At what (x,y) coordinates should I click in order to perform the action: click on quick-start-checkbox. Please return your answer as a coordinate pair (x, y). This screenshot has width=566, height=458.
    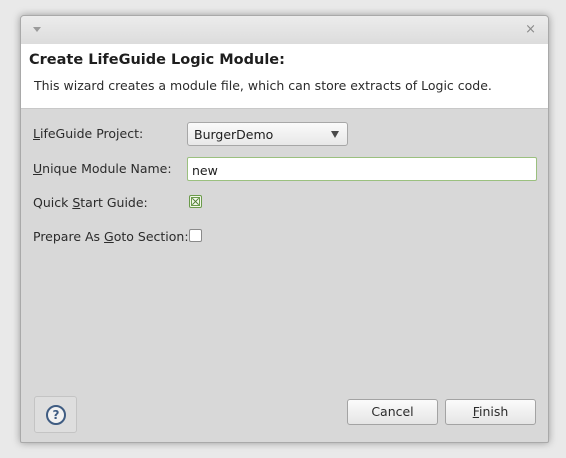
    Looking at the image, I should click on (195, 201).